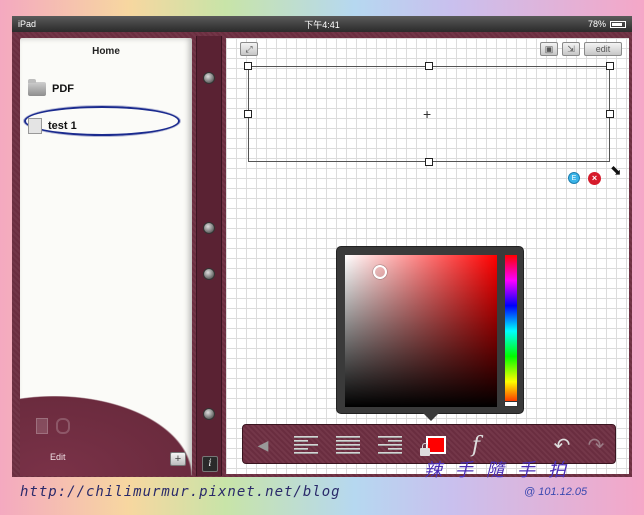  I want to click on color-swatch, so click(433, 446).